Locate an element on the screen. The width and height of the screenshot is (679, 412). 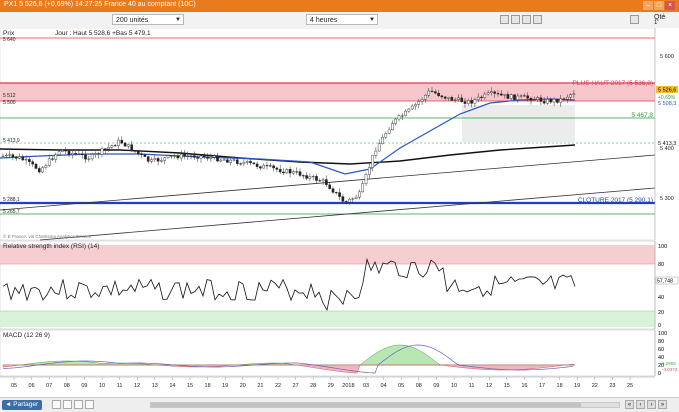
close-button: × is located at coordinates (670, 5).